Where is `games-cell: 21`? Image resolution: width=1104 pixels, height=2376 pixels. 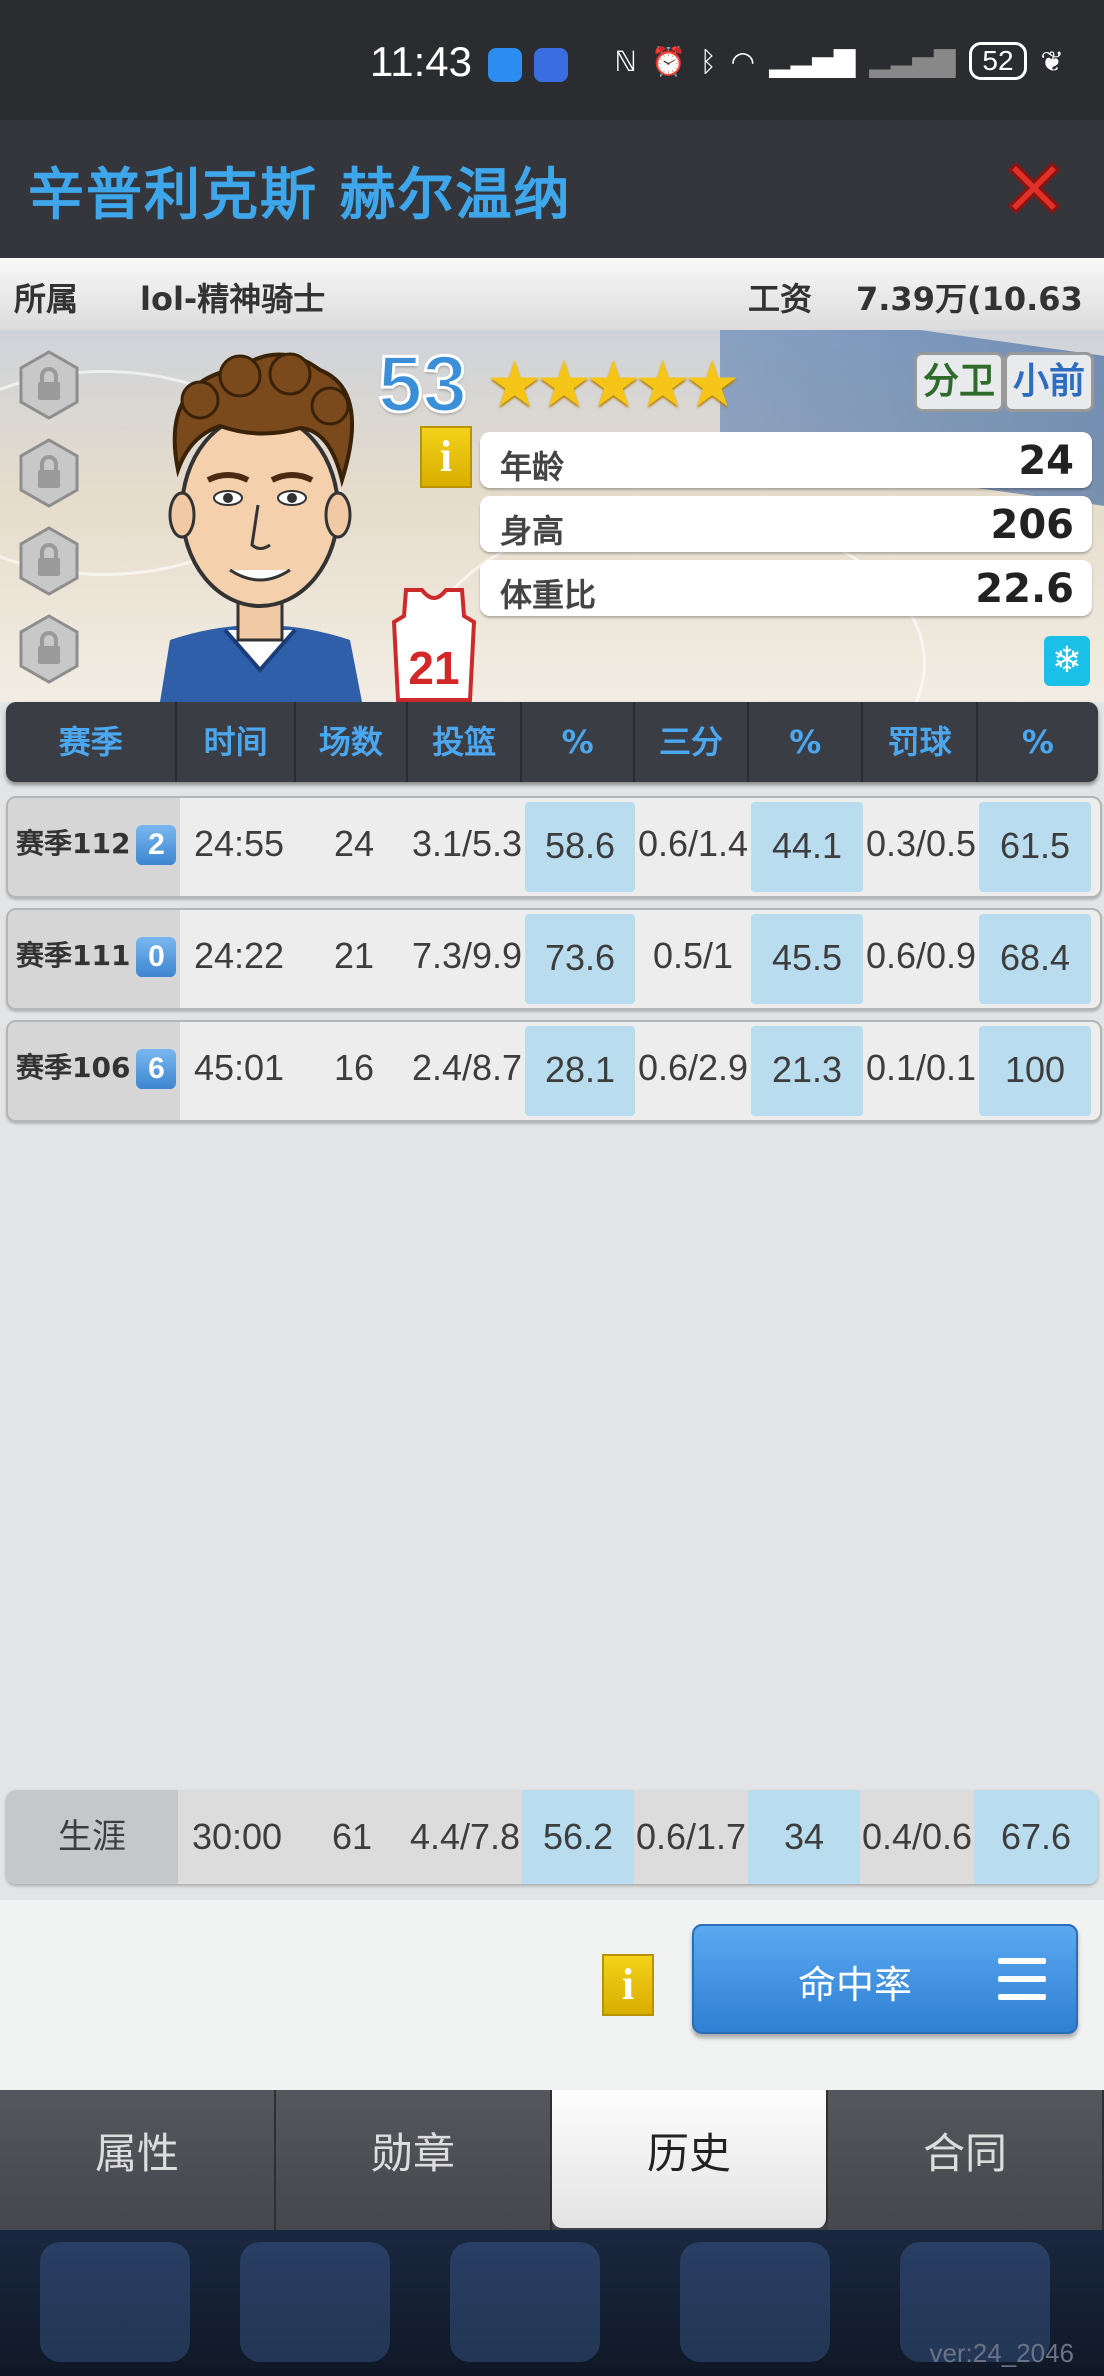 games-cell: 21 is located at coordinates (354, 955).